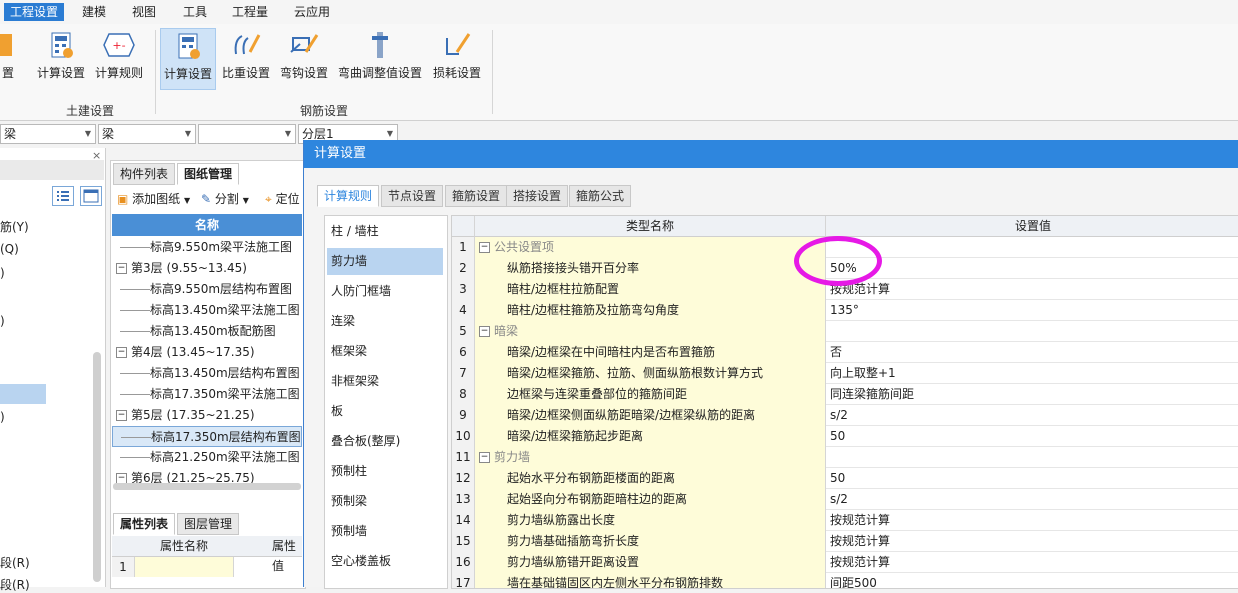  Describe the element at coordinates (1032, 394) in the screenshot. I see `setting-value-cell: 同连梁箍筋间距` at that location.